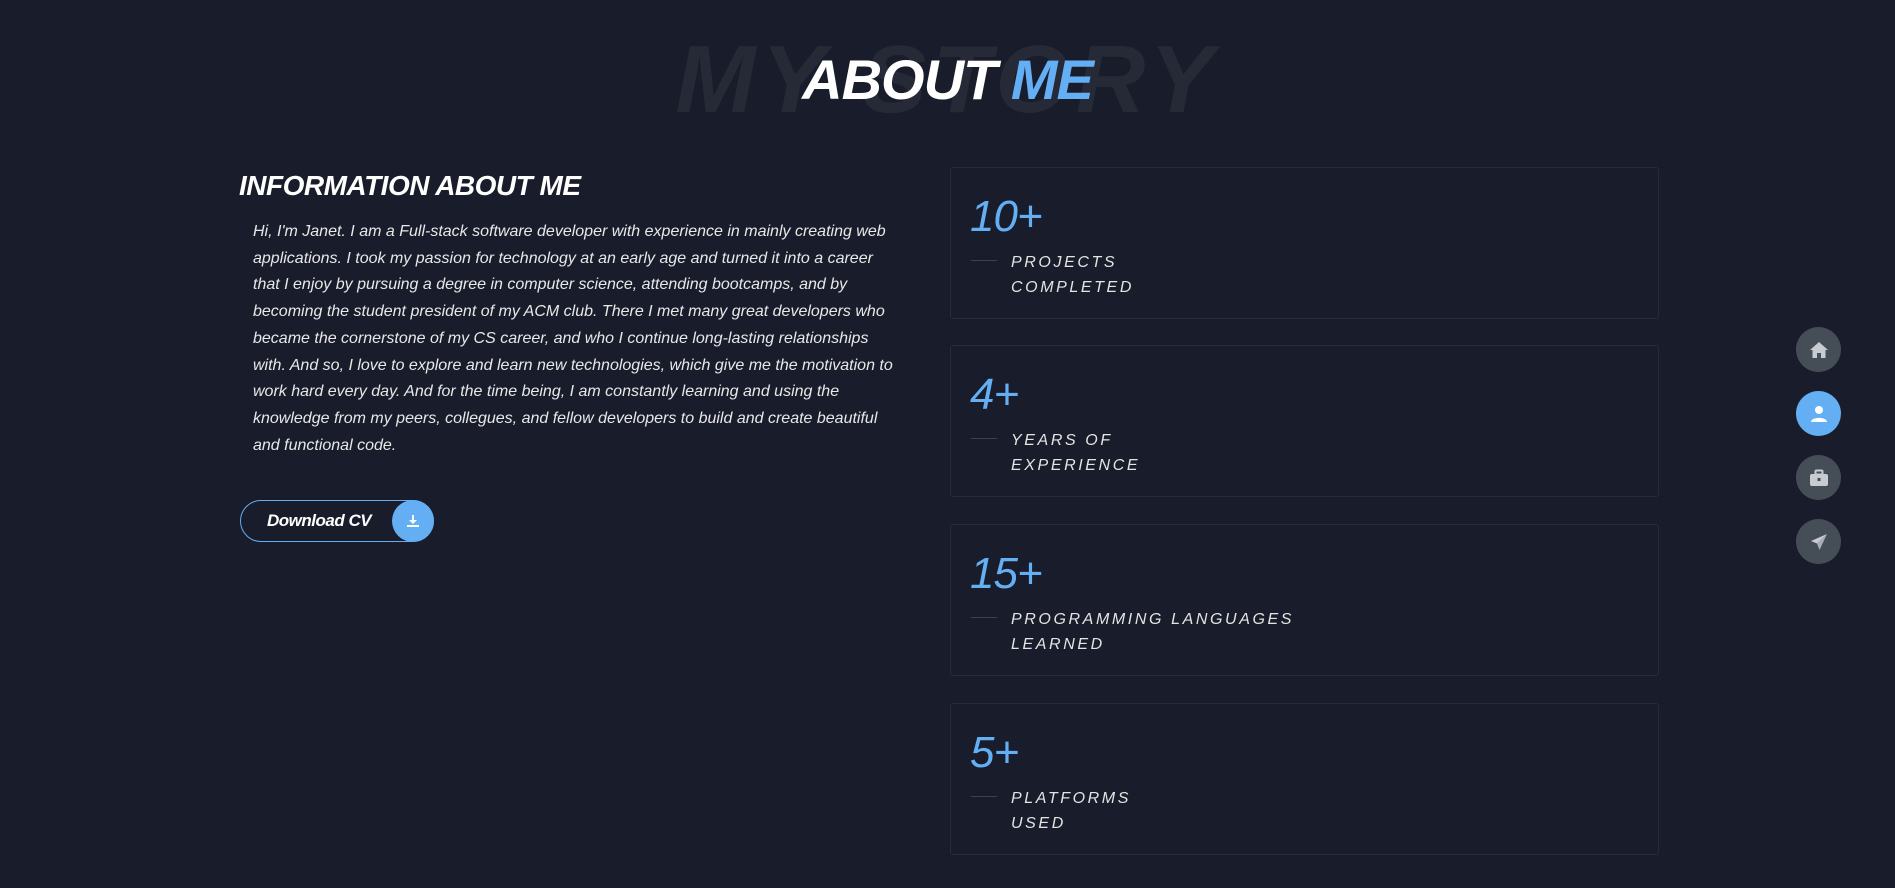  I want to click on page-title-part1: ABOUT, so click(899, 79).